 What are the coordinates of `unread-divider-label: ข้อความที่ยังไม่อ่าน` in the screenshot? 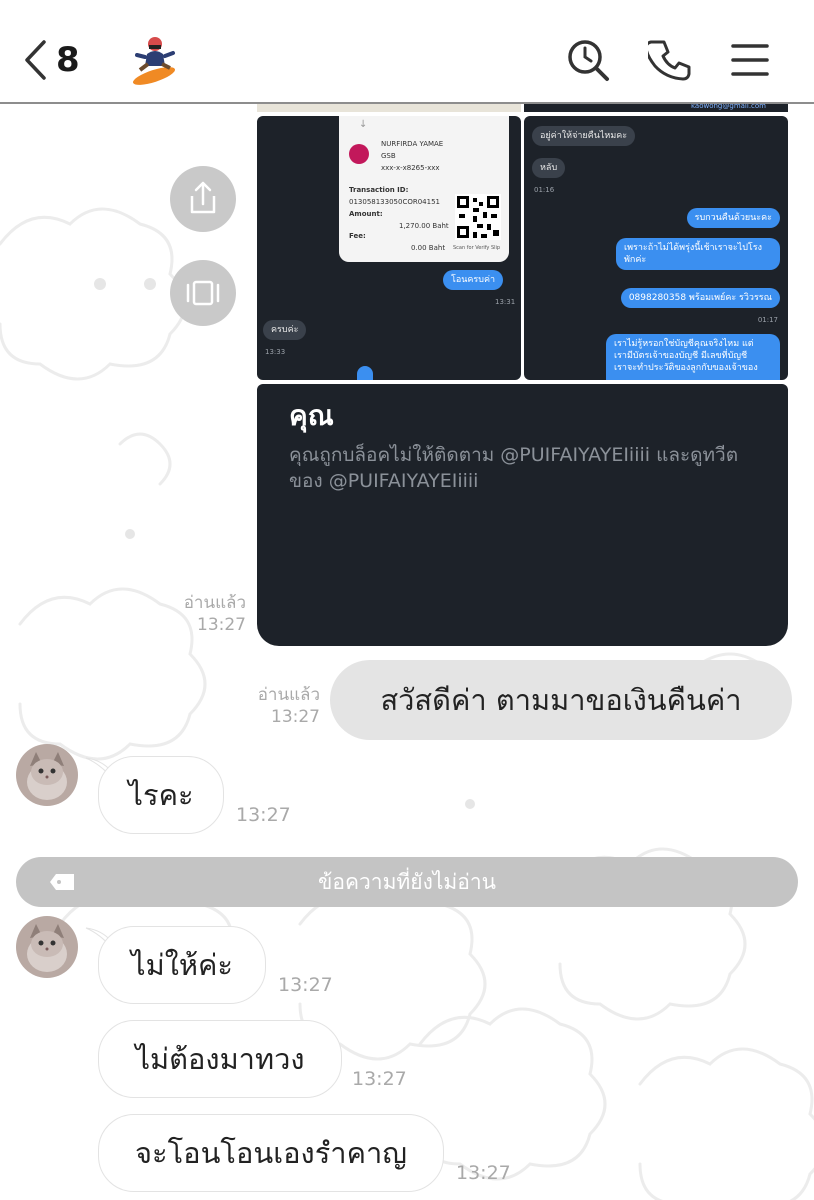 It's located at (406, 881).